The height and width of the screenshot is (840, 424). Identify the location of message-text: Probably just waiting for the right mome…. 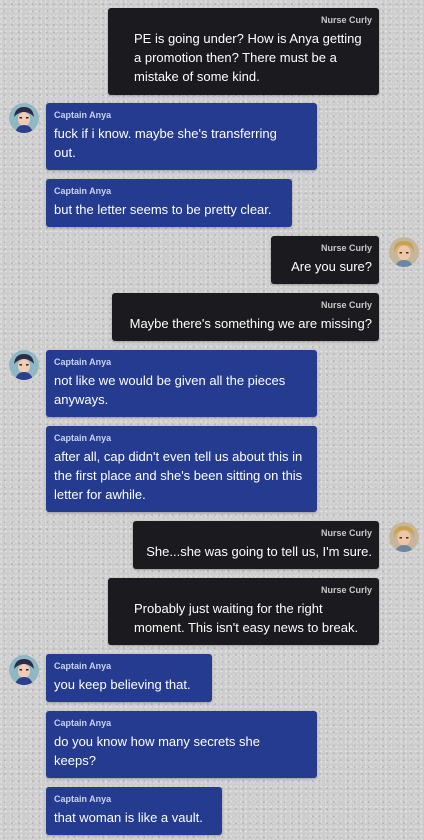
(246, 618).